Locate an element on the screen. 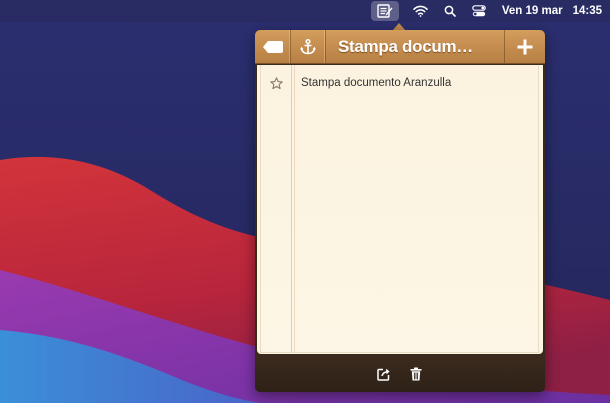 The image size is (610, 403). trash-icon is located at coordinates (416, 374).